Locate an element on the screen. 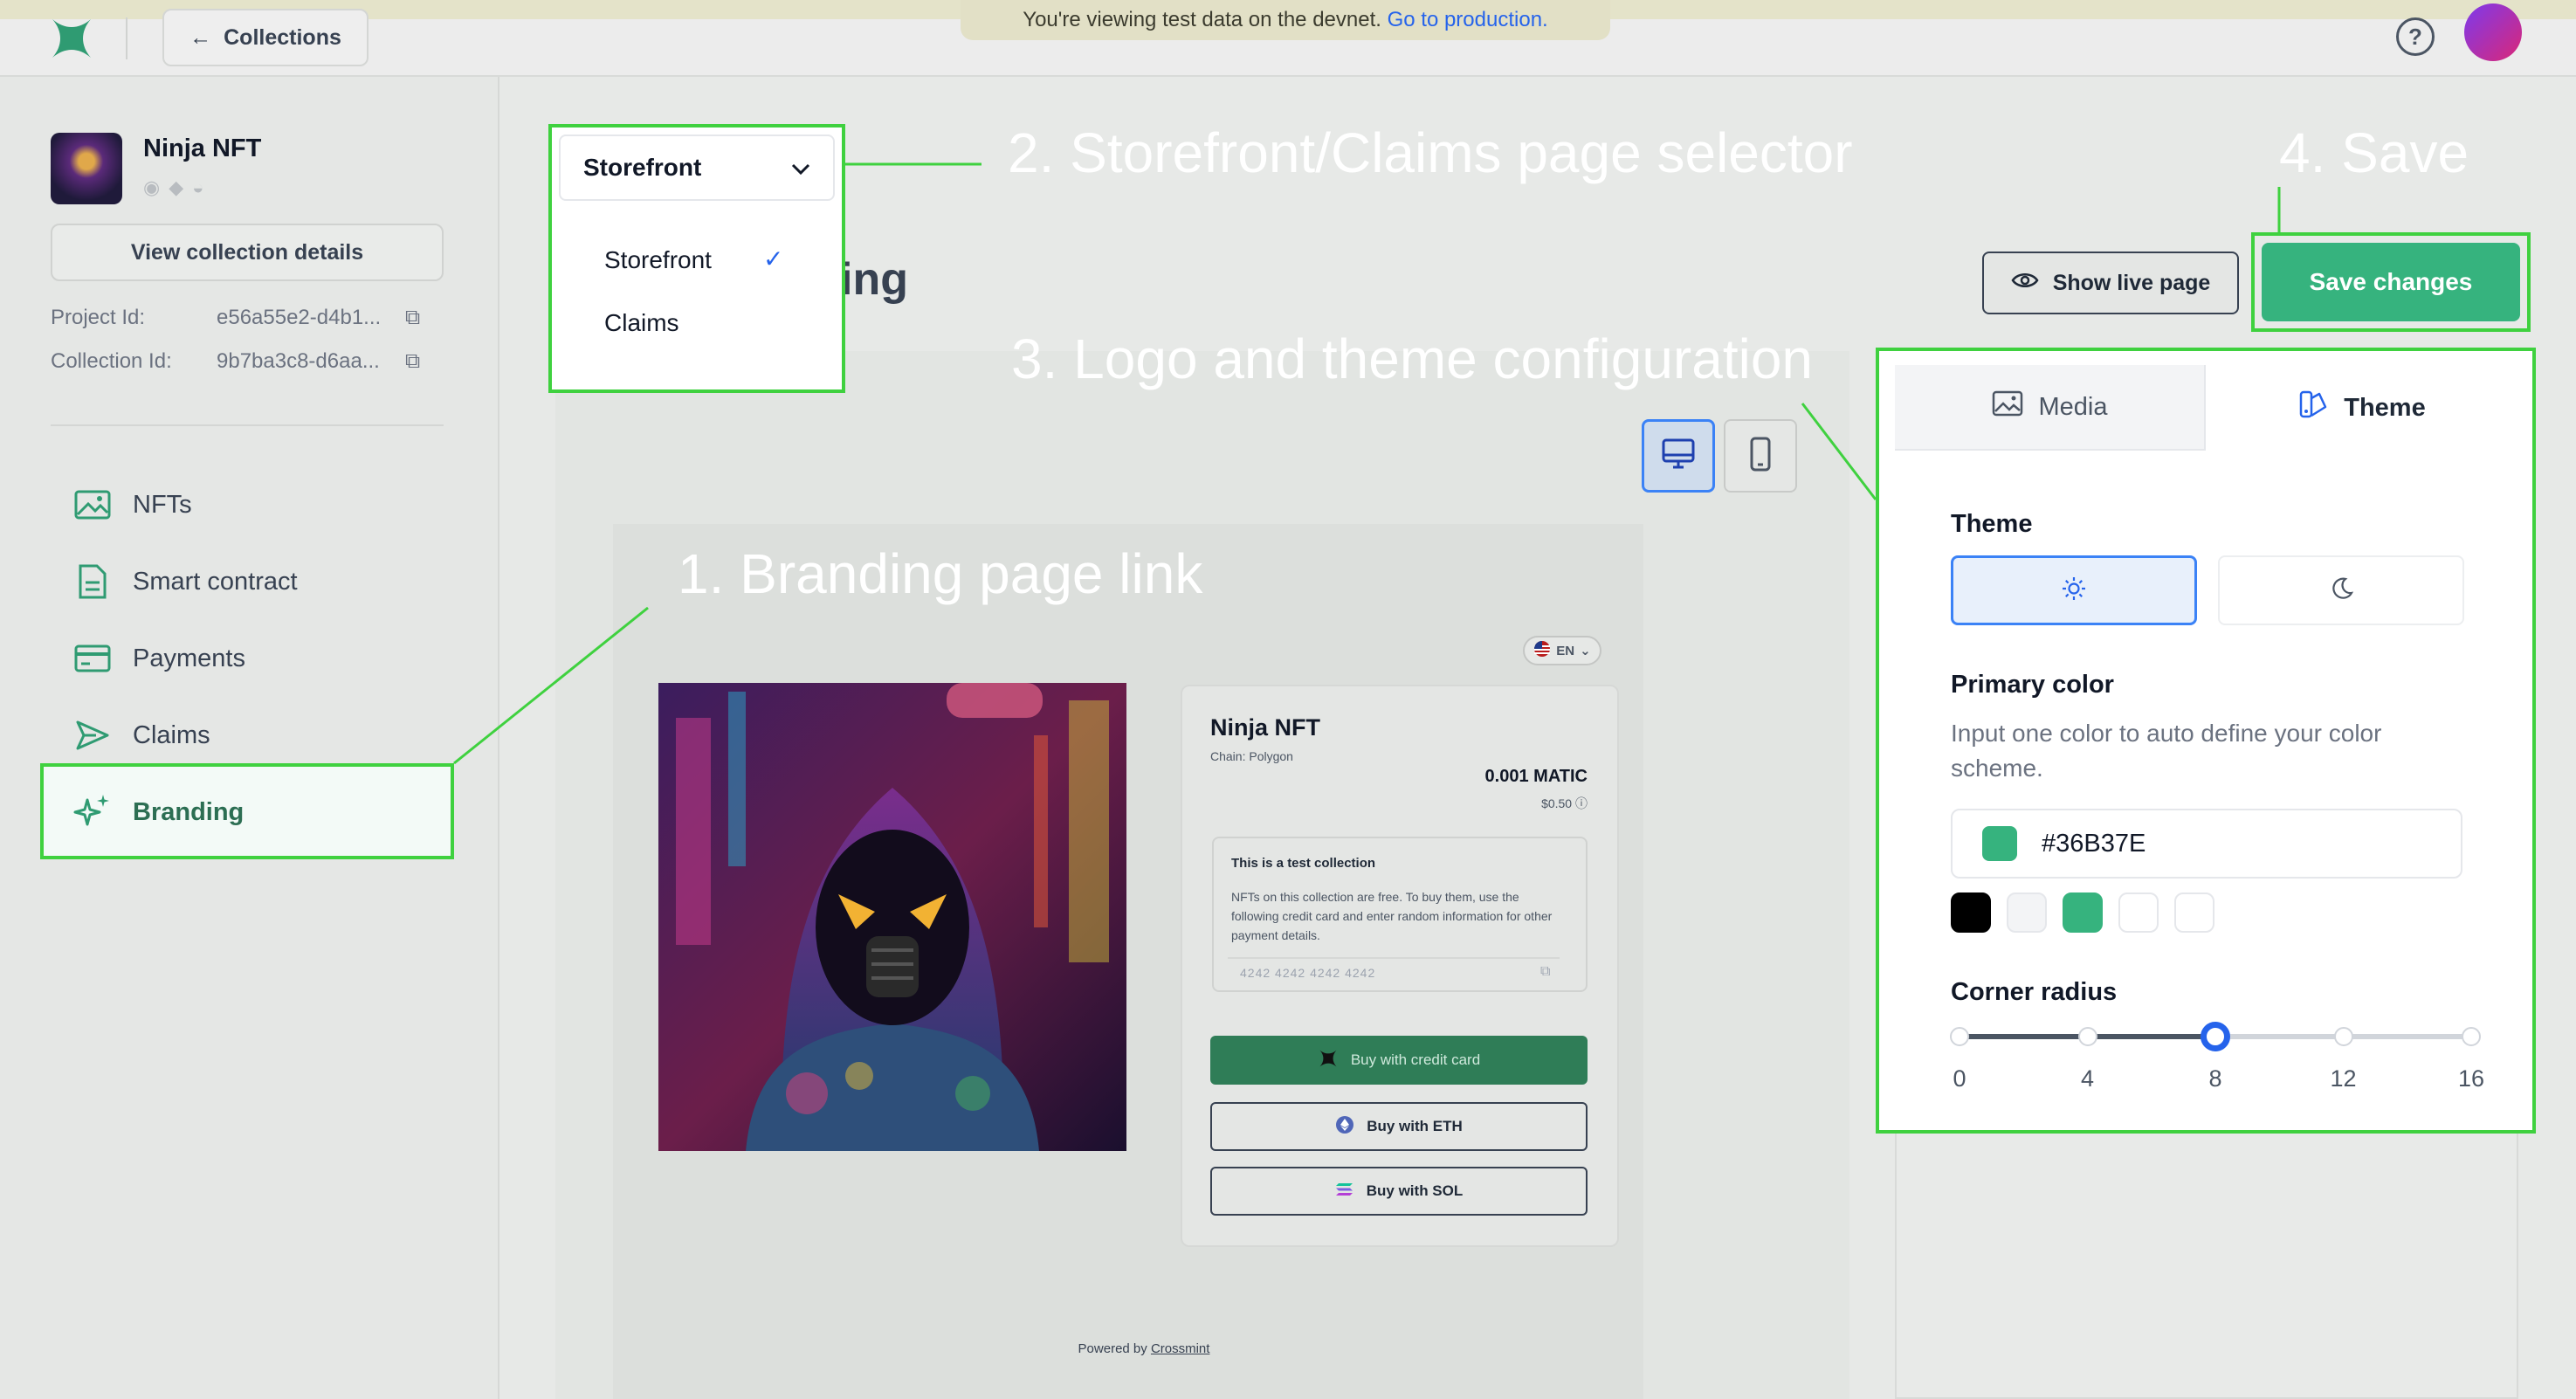 The width and height of the screenshot is (2576, 1399). buy-with-eth-button: Buy with ETH is located at coordinates (1399, 1127).